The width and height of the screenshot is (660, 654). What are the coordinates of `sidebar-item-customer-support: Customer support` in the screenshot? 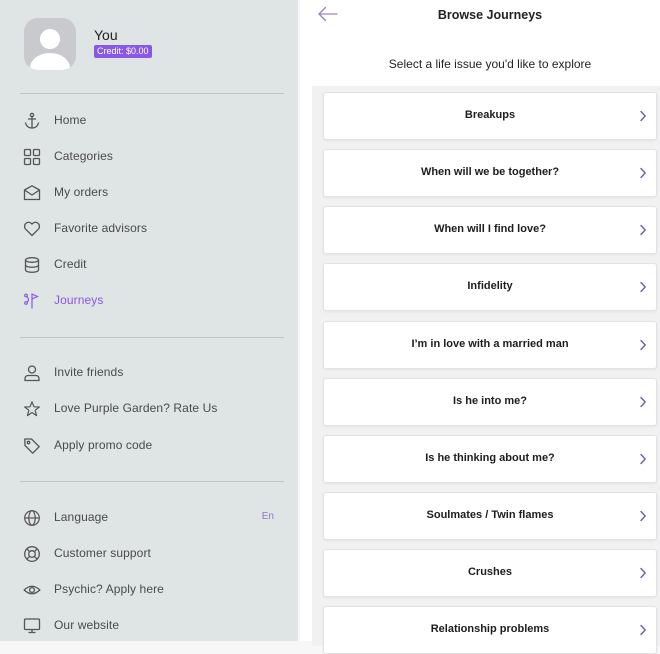 It's located at (149, 554).